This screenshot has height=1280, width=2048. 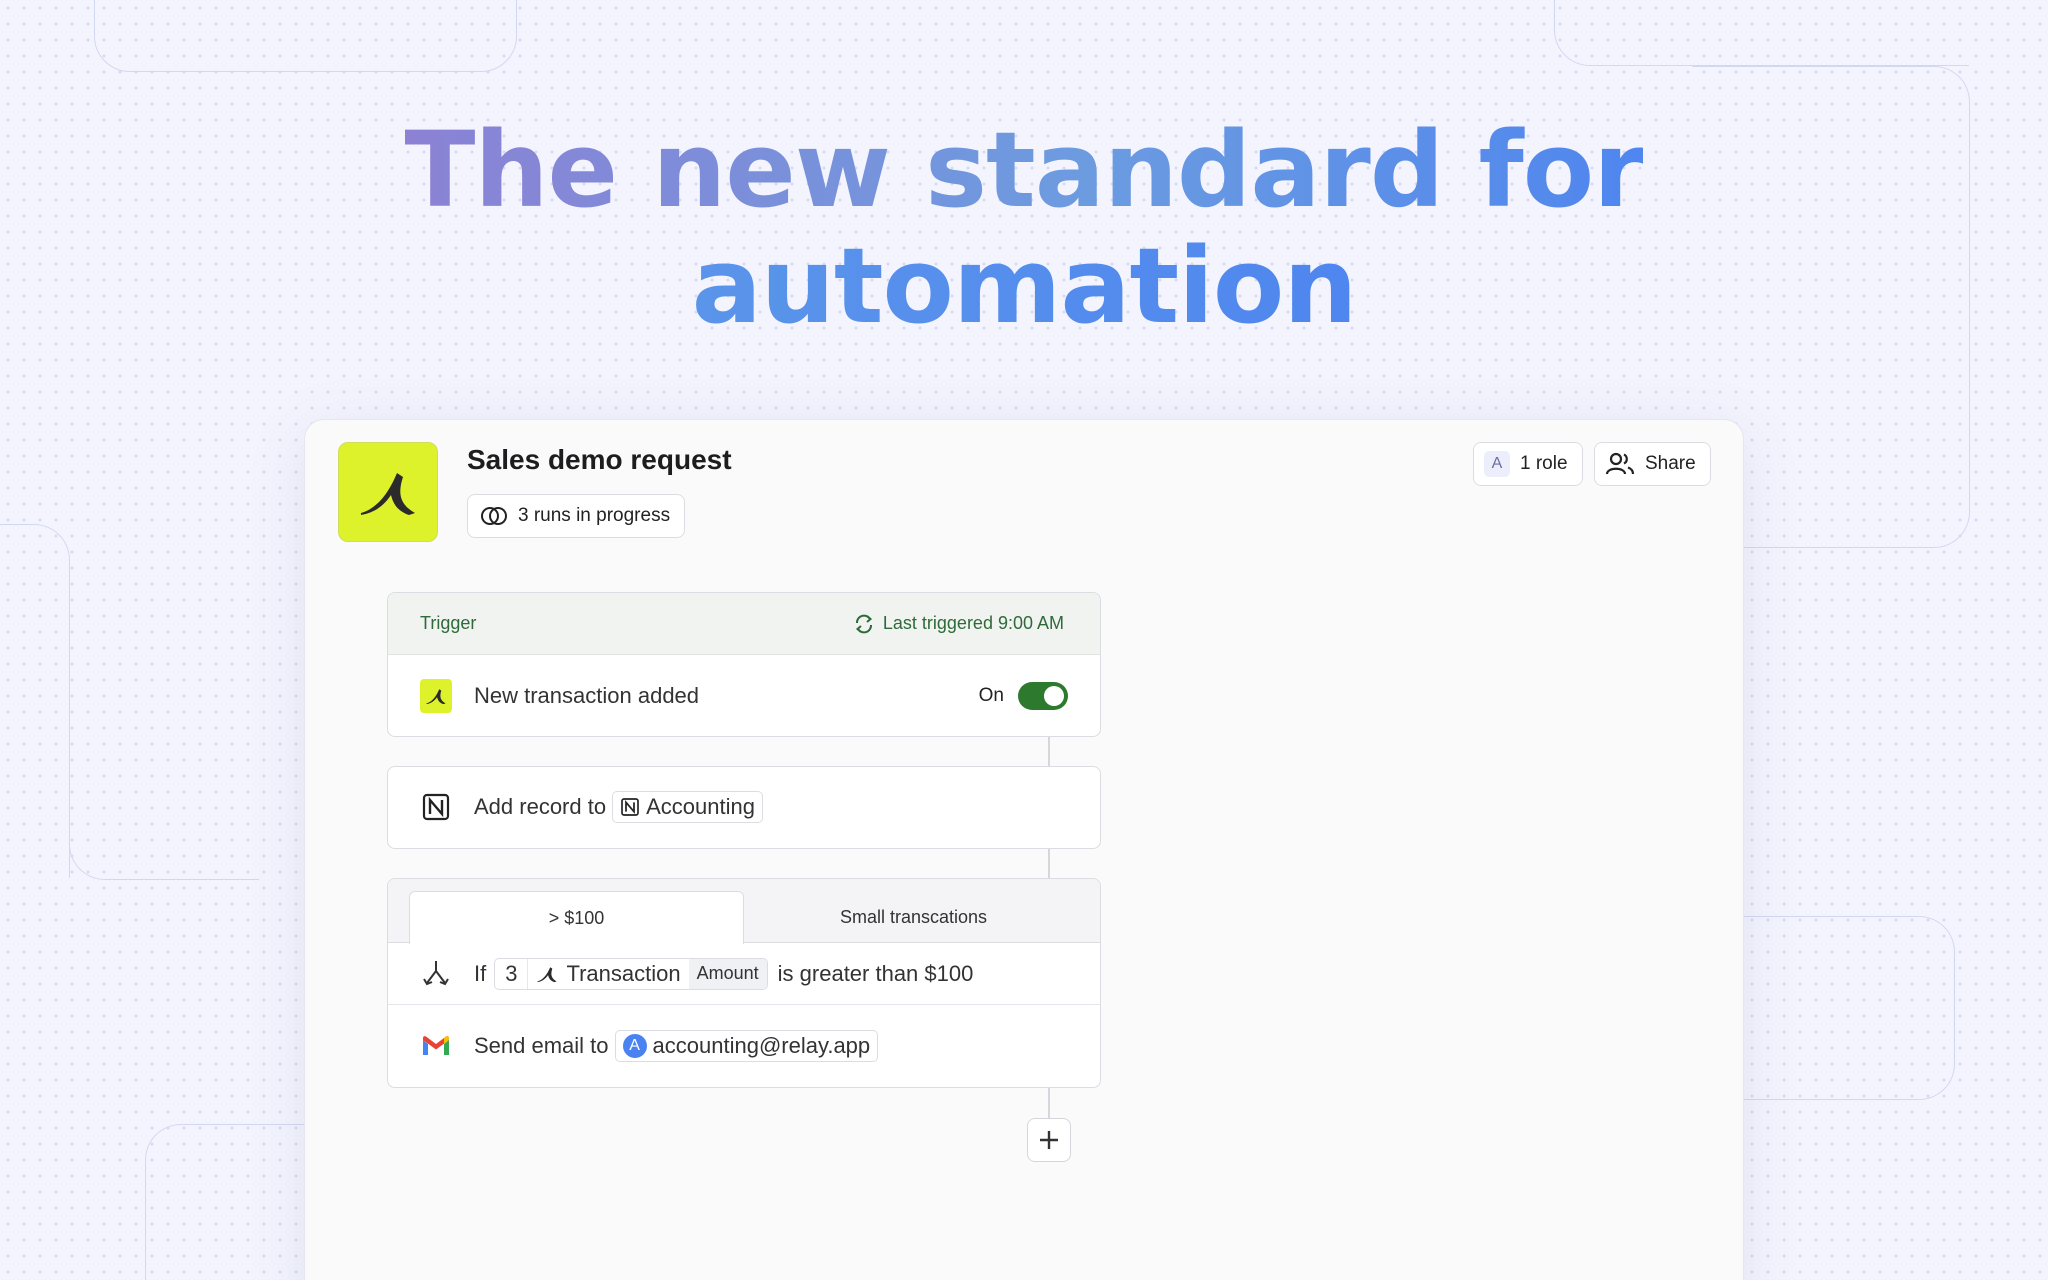 I want to click on plus-icon, so click(x=1049, y=1140).